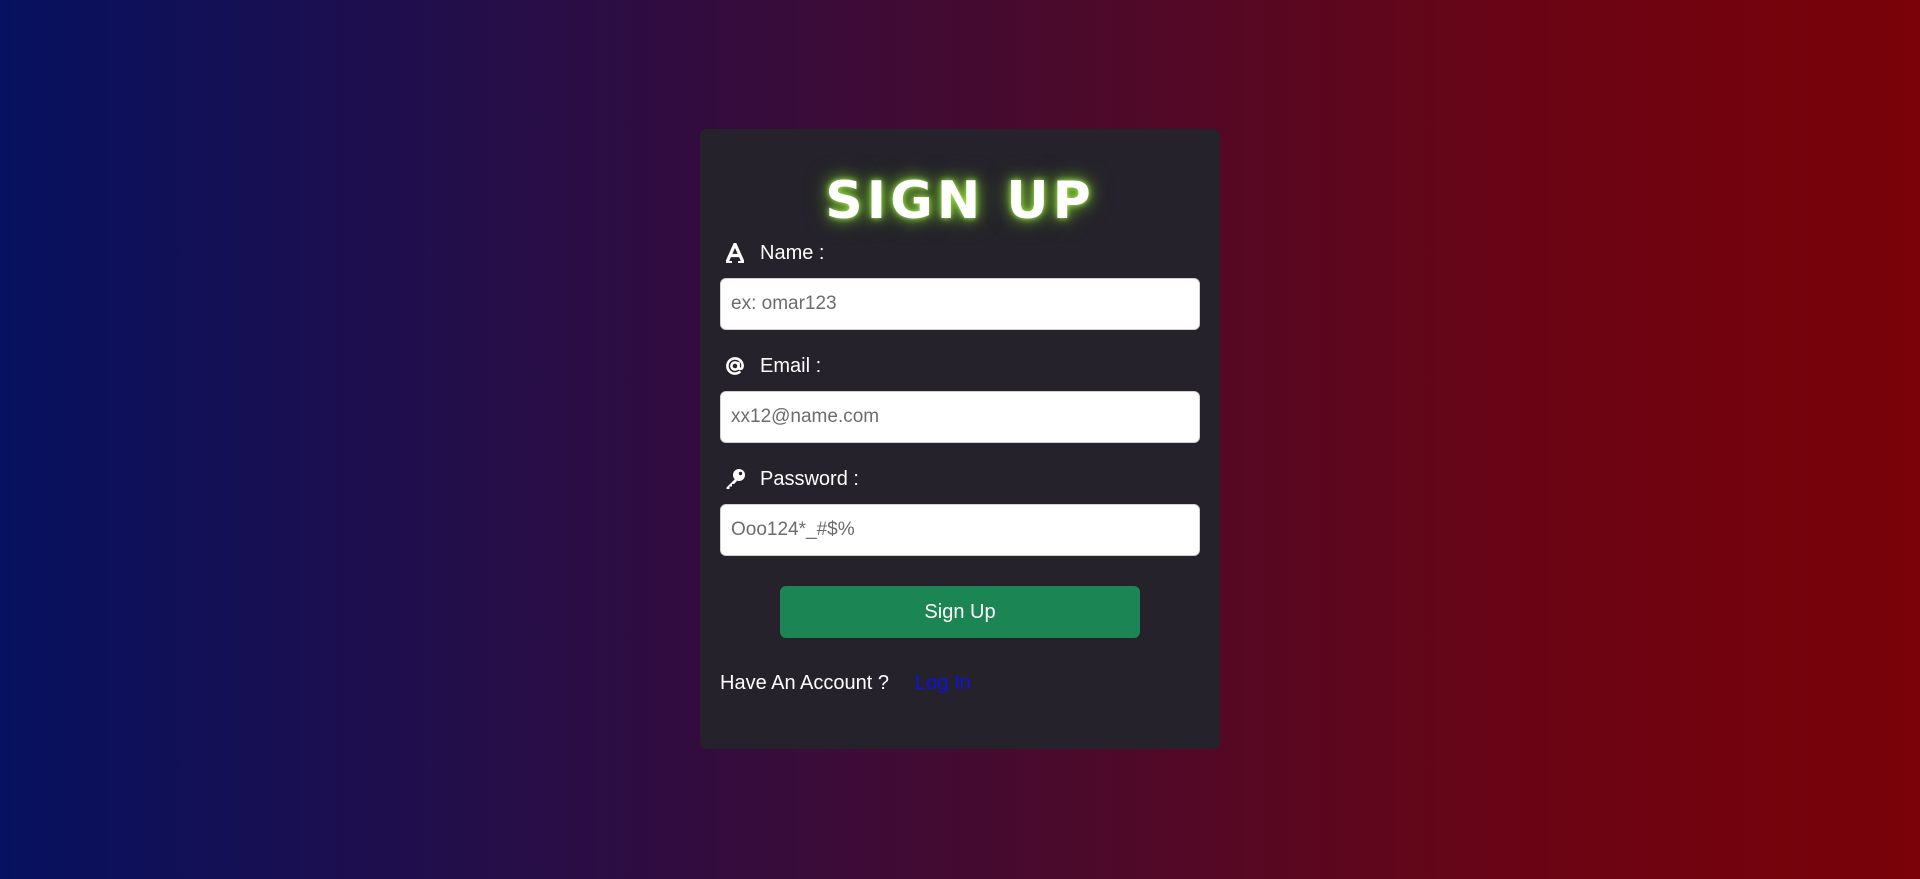  What do you see at coordinates (792, 252) in the screenshot?
I see `name-label-text: Name :` at bounding box center [792, 252].